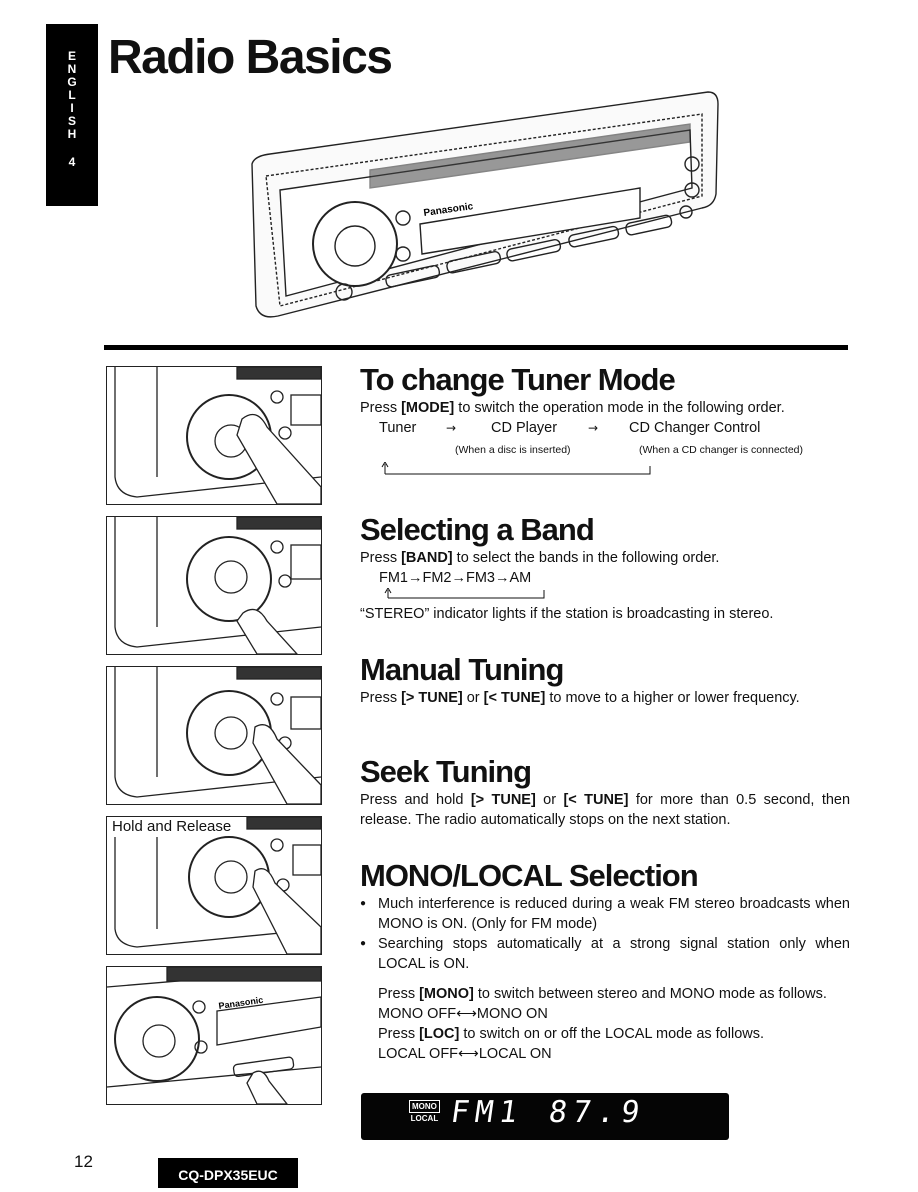  What do you see at coordinates (605, 428) in the screenshot?
I see `mode-order-row: Tuner → CD Player → CD Changer Control` at bounding box center [605, 428].